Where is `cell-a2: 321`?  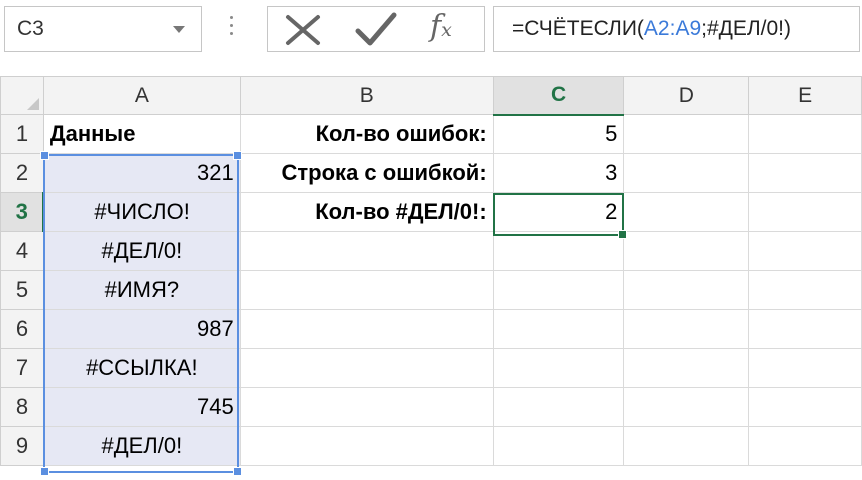 cell-a2: 321 is located at coordinates (141, 173).